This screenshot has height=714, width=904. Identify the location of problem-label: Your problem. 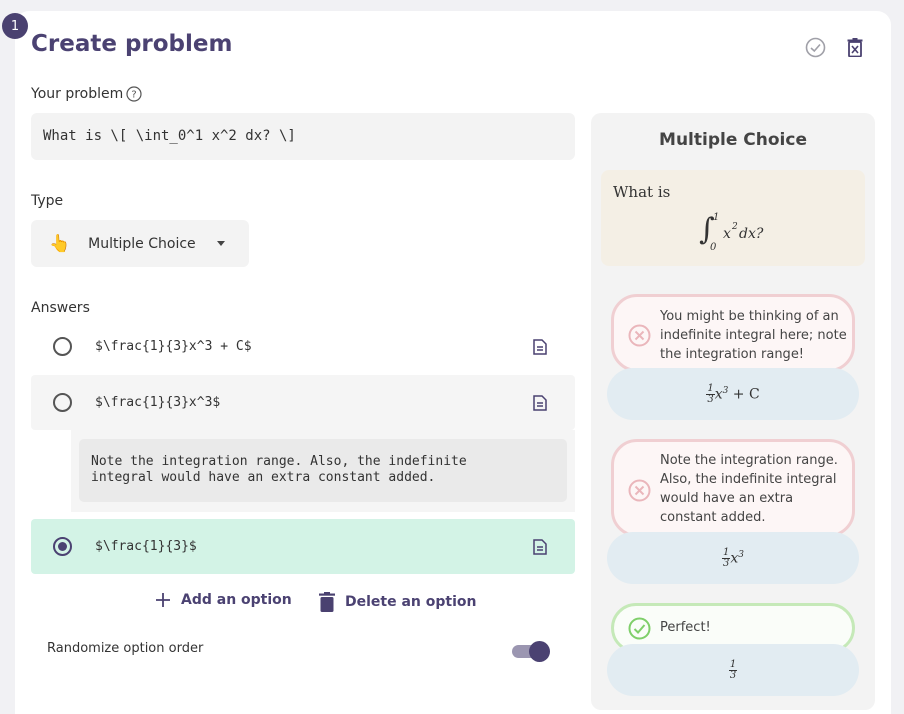
(77, 94).